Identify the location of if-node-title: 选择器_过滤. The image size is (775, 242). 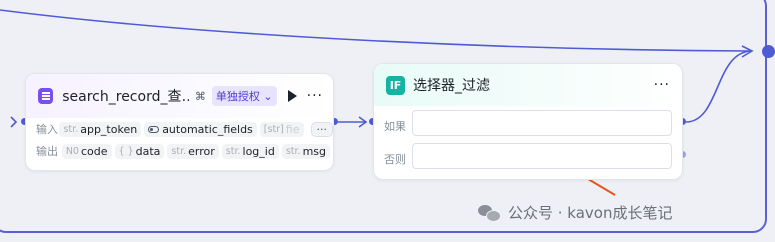
(451, 86).